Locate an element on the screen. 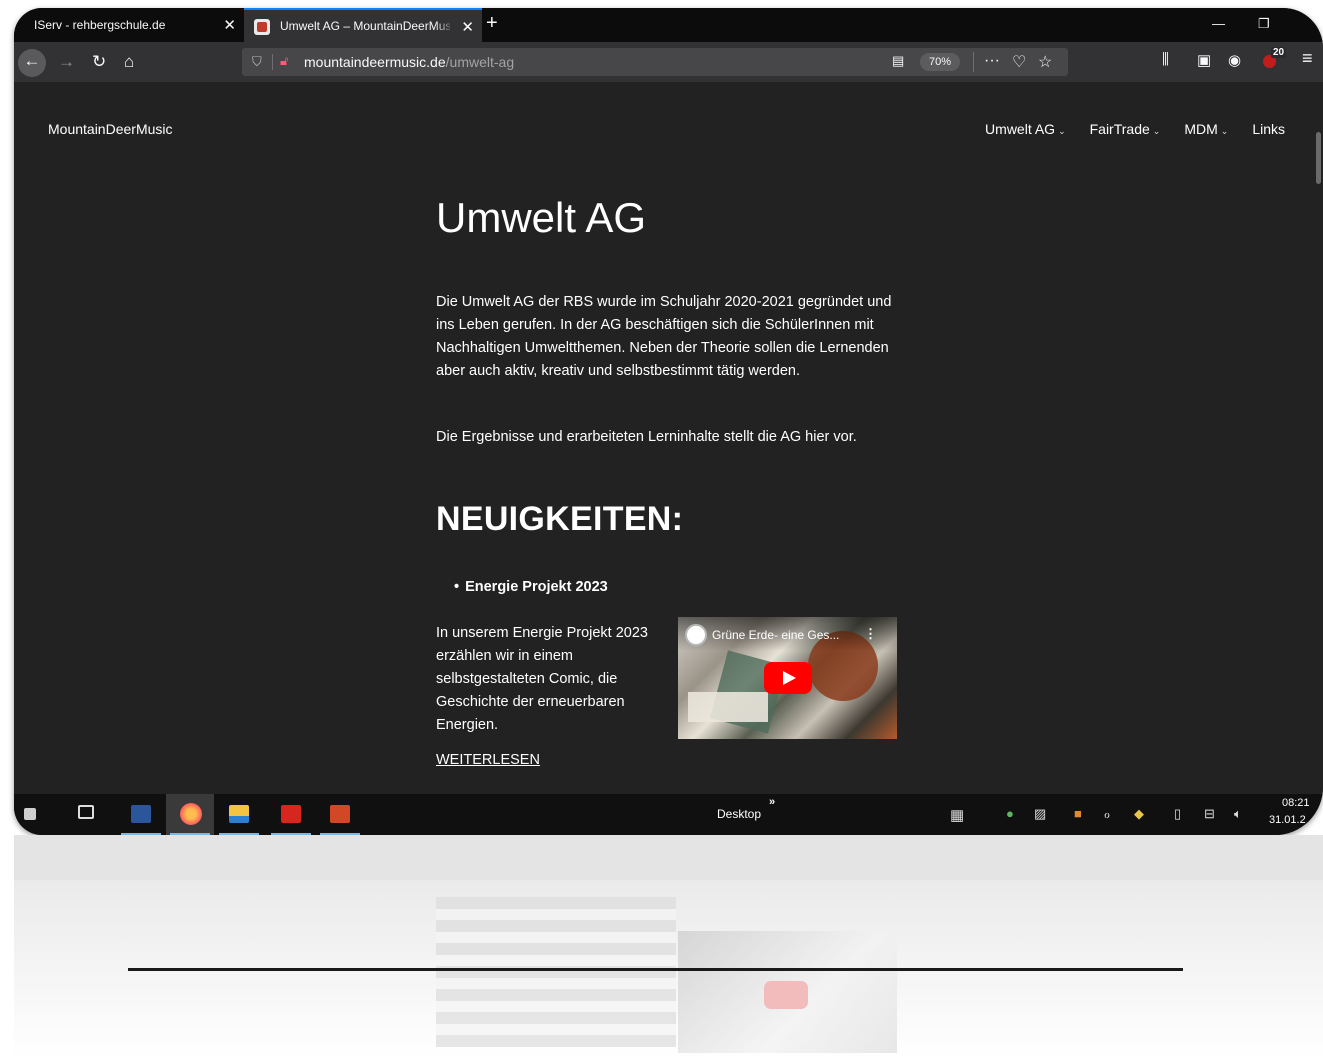 The image size is (1323, 1061). taskbar-file-explorer is located at coordinates (239, 814).